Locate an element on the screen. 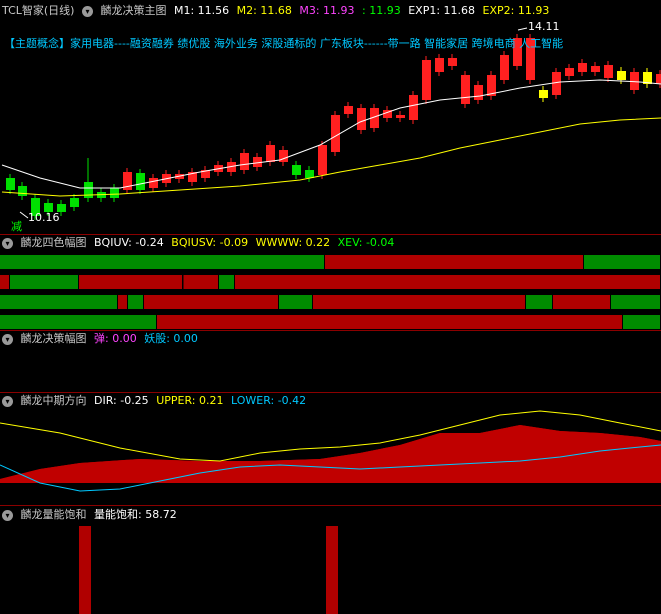  decision-panel: ▾ 麟龙决策幅图 弹: 0.00 妖股: 0.00 is located at coordinates (330, 361).